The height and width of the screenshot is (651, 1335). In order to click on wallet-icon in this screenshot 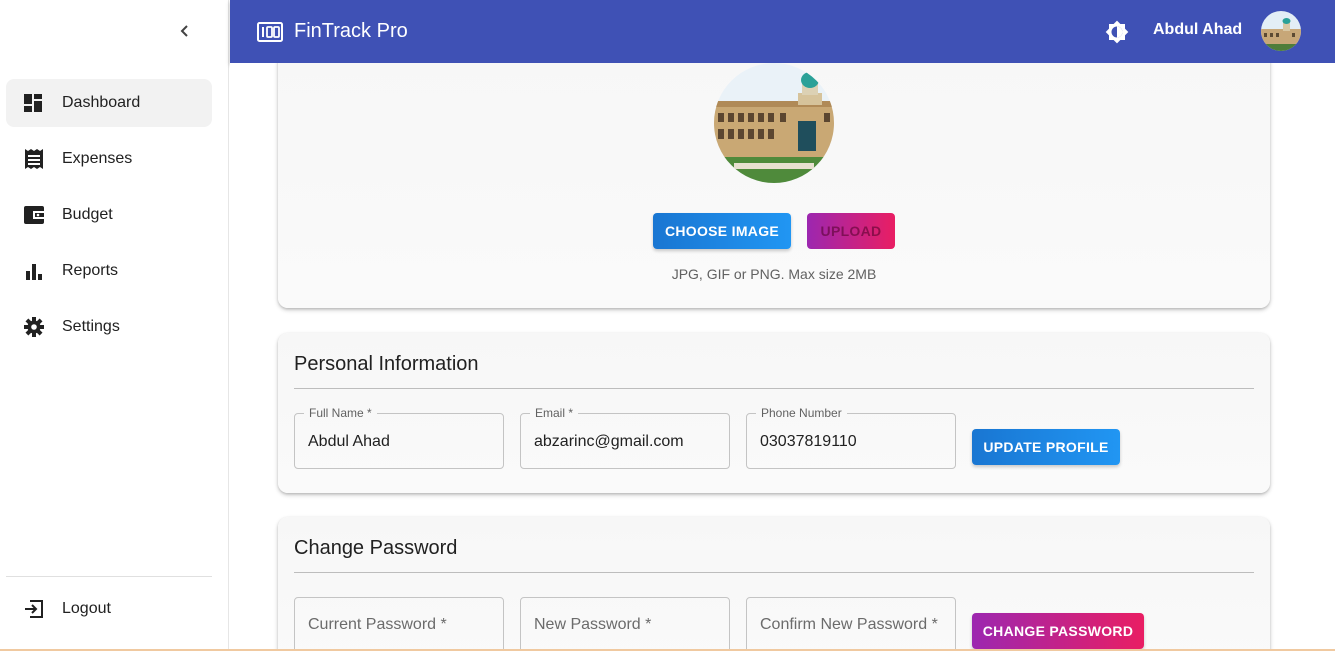, I will do `click(34, 215)`.